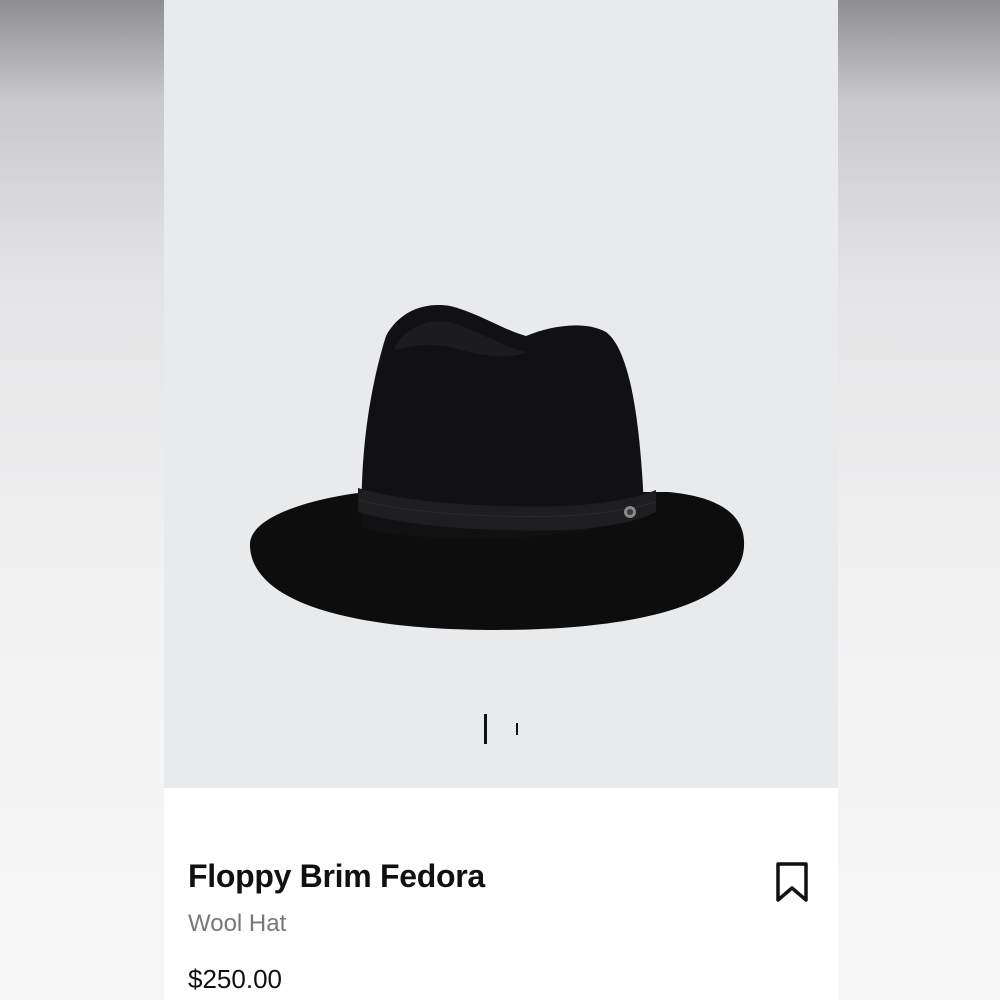  What do you see at coordinates (336, 876) in the screenshot?
I see `product-title: Floppy Brim Fedora` at bounding box center [336, 876].